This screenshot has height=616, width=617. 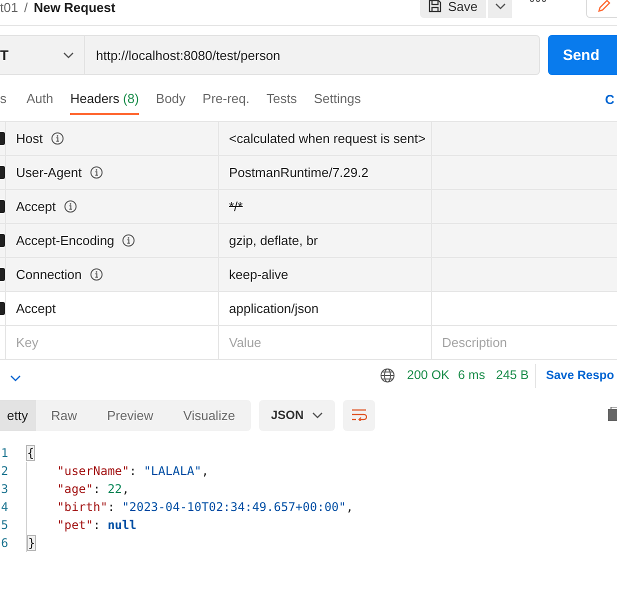 I want to click on code-token: "LALALA", so click(x=173, y=471).